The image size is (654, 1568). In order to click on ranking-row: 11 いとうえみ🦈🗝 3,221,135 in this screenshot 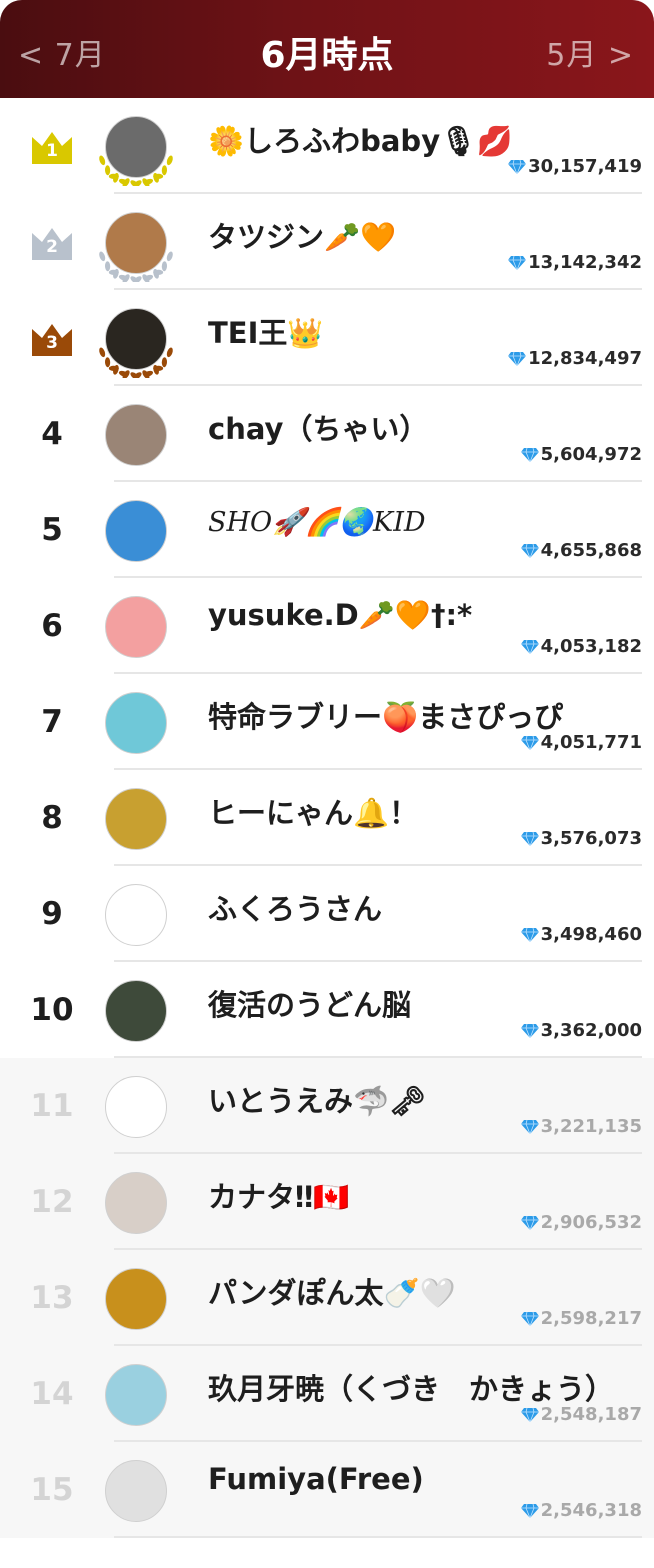, I will do `click(327, 1106)`.